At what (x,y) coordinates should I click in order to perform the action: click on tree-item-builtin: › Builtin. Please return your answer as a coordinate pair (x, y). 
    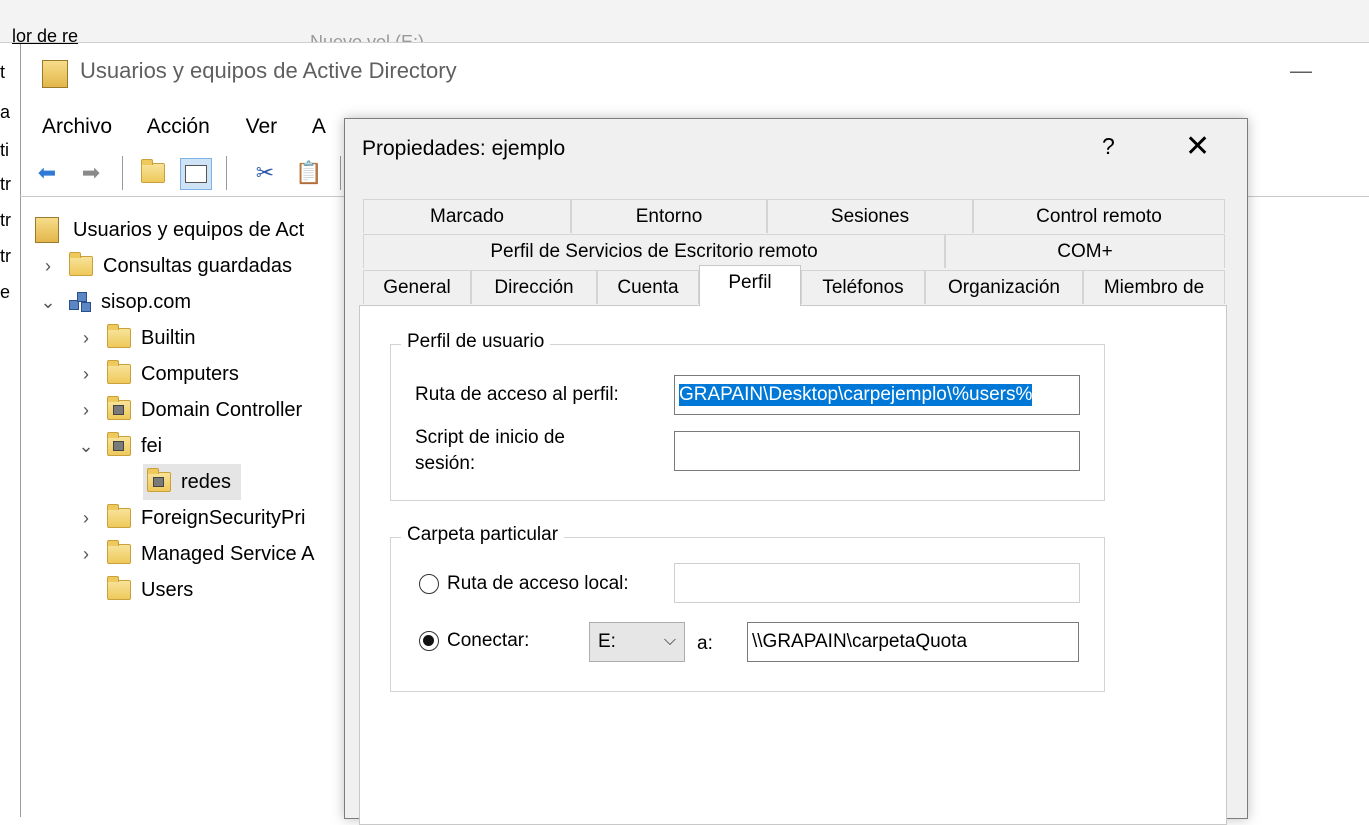
    Looking at the image, I should click on (135, 338).